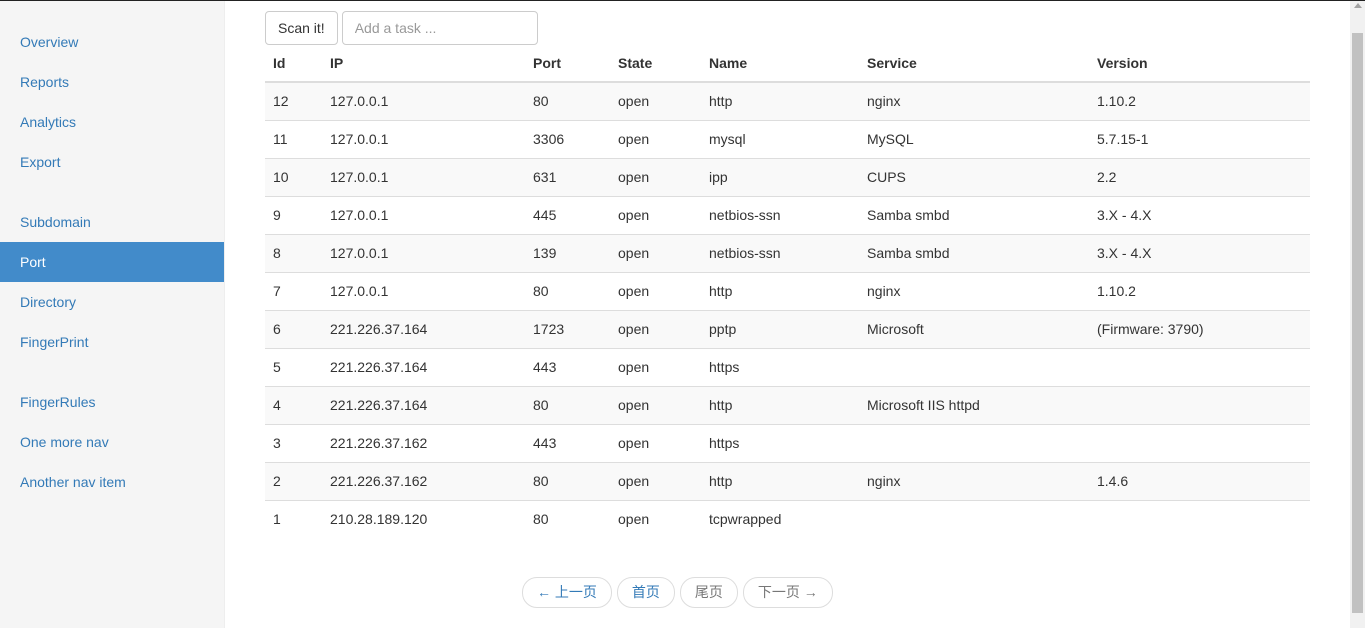 The height and width of the screenshot is (628, 1365). I want to click on sidebar-item-fingerrules: FingerRules, so click(112, 402).